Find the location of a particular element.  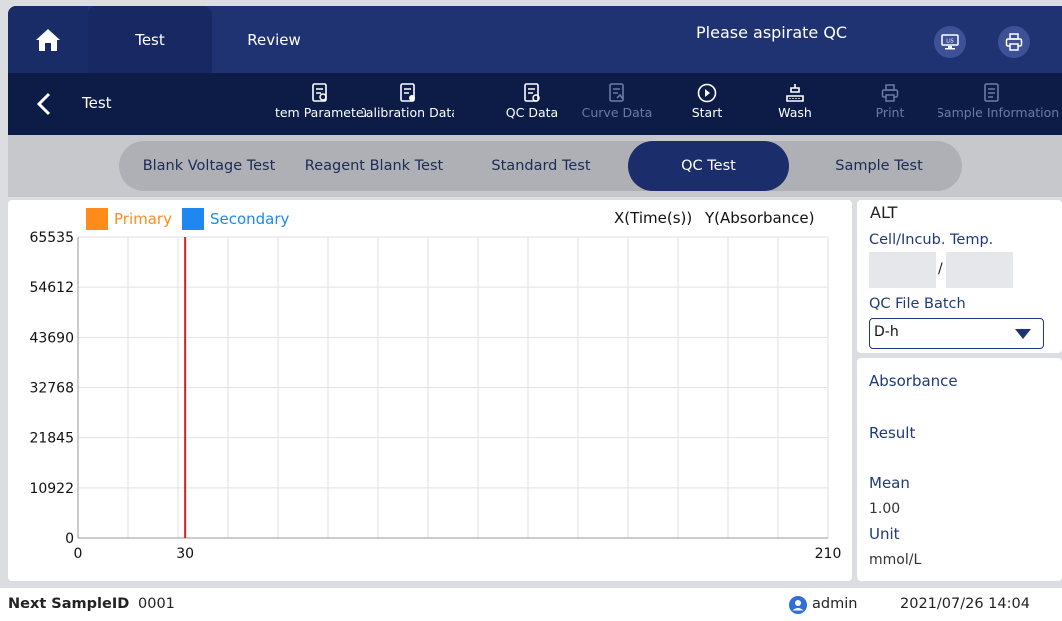

y-tick-label: 32768 is located at coordinates (51, 388).